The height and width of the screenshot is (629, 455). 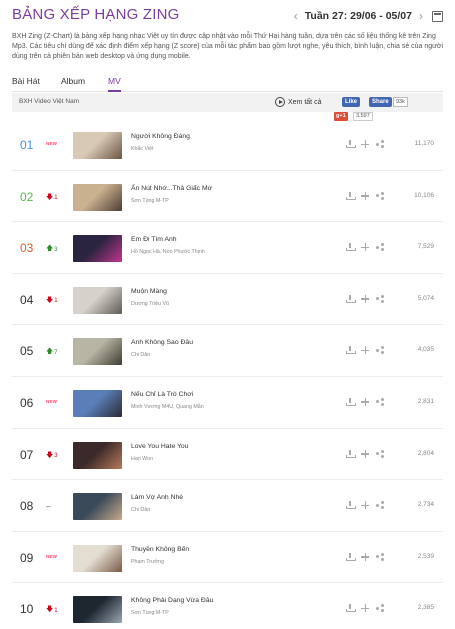 I want to click on rank-number: 06, so click(x=27, y=402).